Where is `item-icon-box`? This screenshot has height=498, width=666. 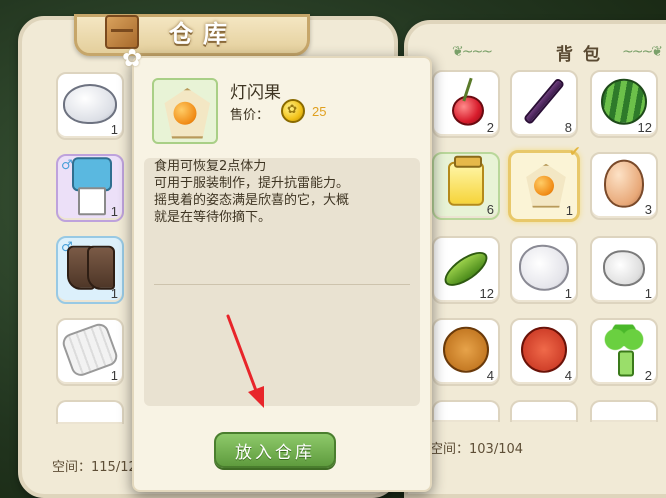
item-icon-box is located at coordinates (185, 111).